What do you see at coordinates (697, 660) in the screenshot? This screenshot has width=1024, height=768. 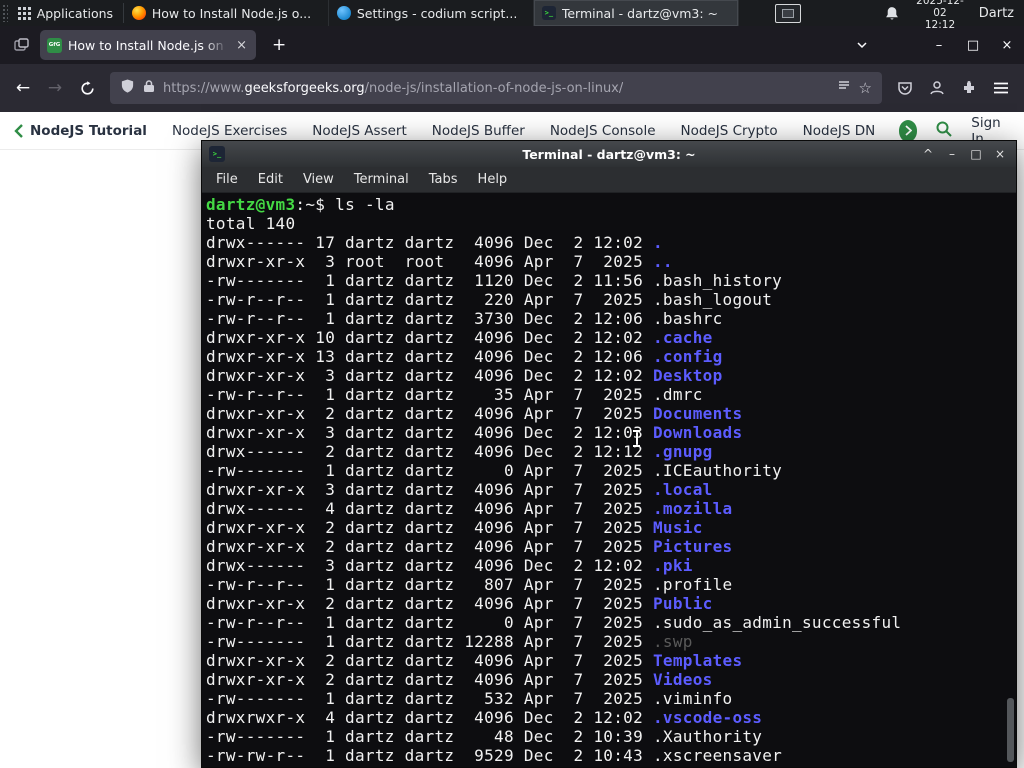 I see `directory-name: Templates` at bounding box center [697, 660].